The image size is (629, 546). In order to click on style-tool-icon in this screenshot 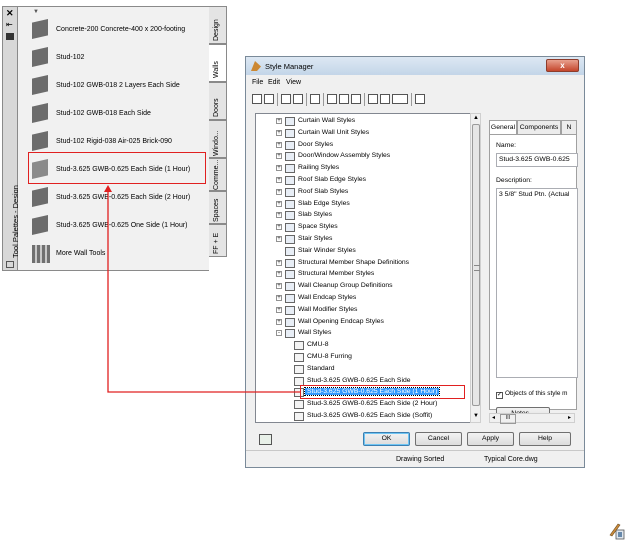, I will do `click(617, 531)`.